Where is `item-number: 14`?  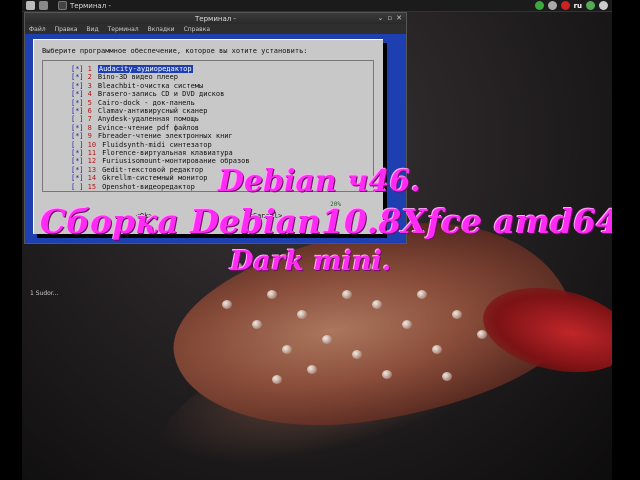
item-number: 14 is located at coordinates (92, 178).